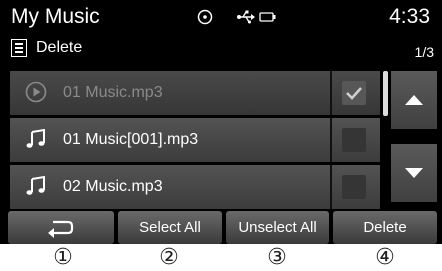 The image size is (442, 271). What do you see at coordinates (113, 92) in the screenshot?
I see `list-item-label: 01 Music.mp3` at bounding box center [113, 92].